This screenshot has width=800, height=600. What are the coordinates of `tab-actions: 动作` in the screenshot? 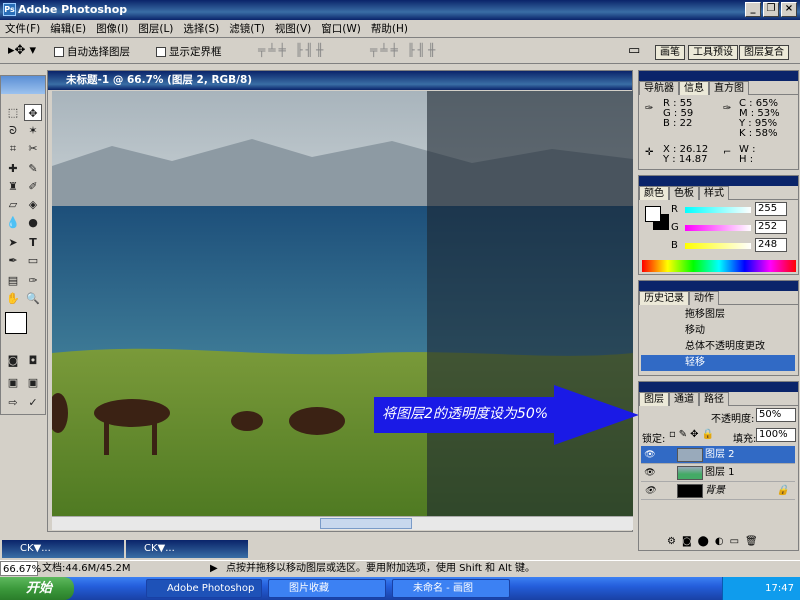 It's located at (704, 298).